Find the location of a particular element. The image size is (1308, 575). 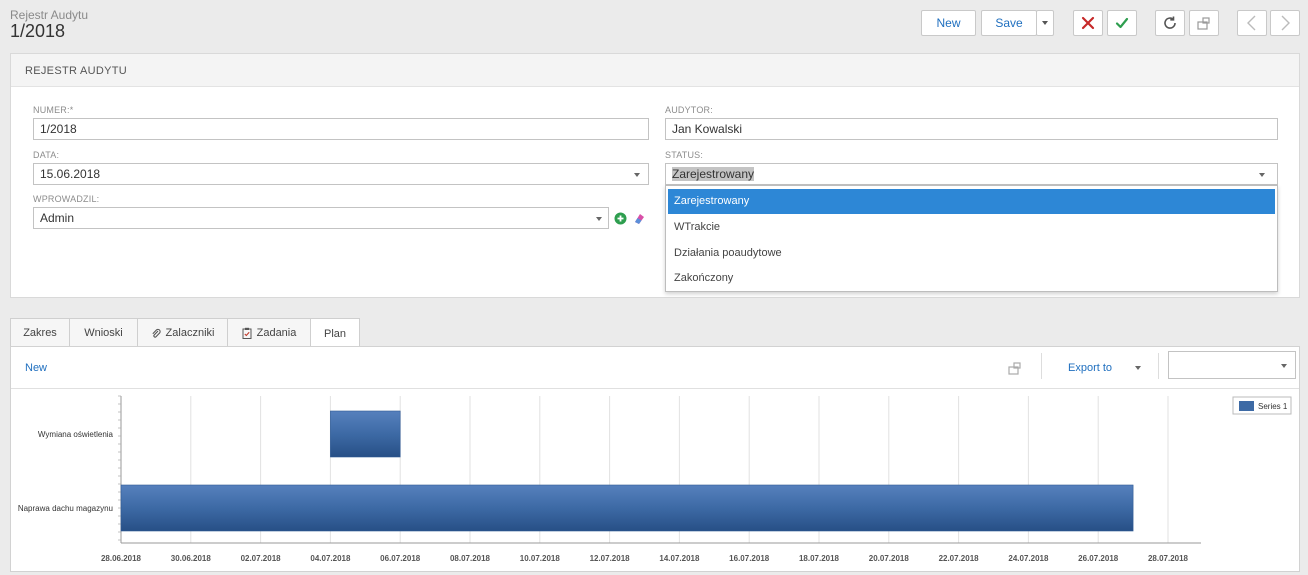

tab-label: Plan is located at coordinates (335, 333).